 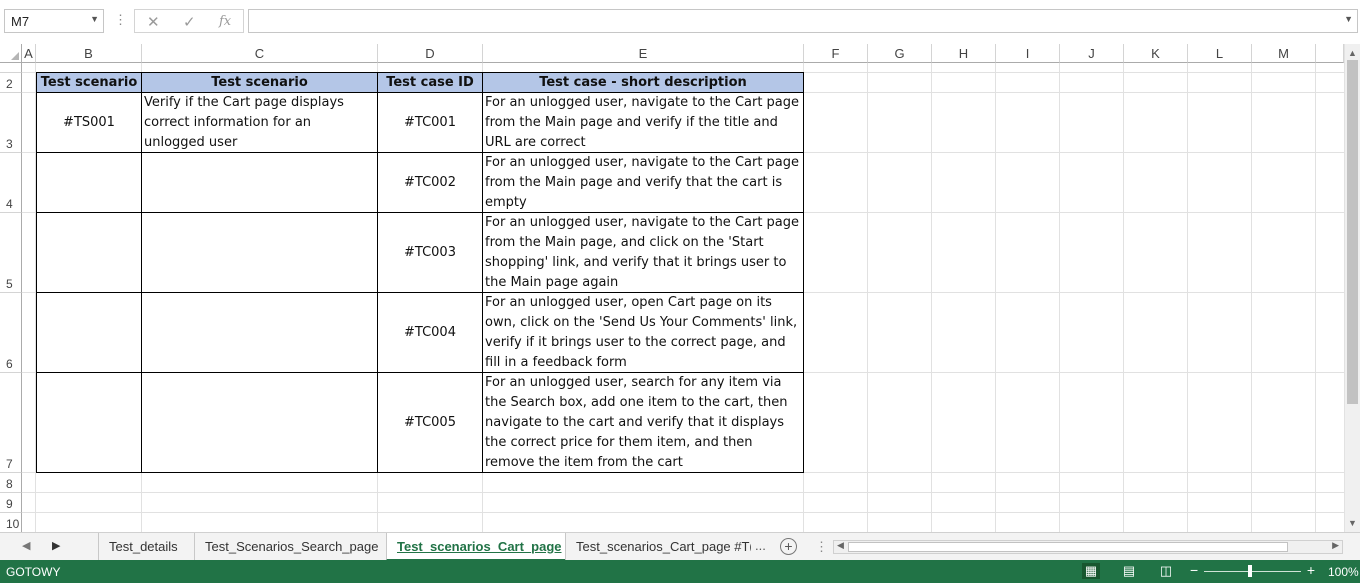 I want to click on zoom-slider-knob, so click(x=1250, y=571).